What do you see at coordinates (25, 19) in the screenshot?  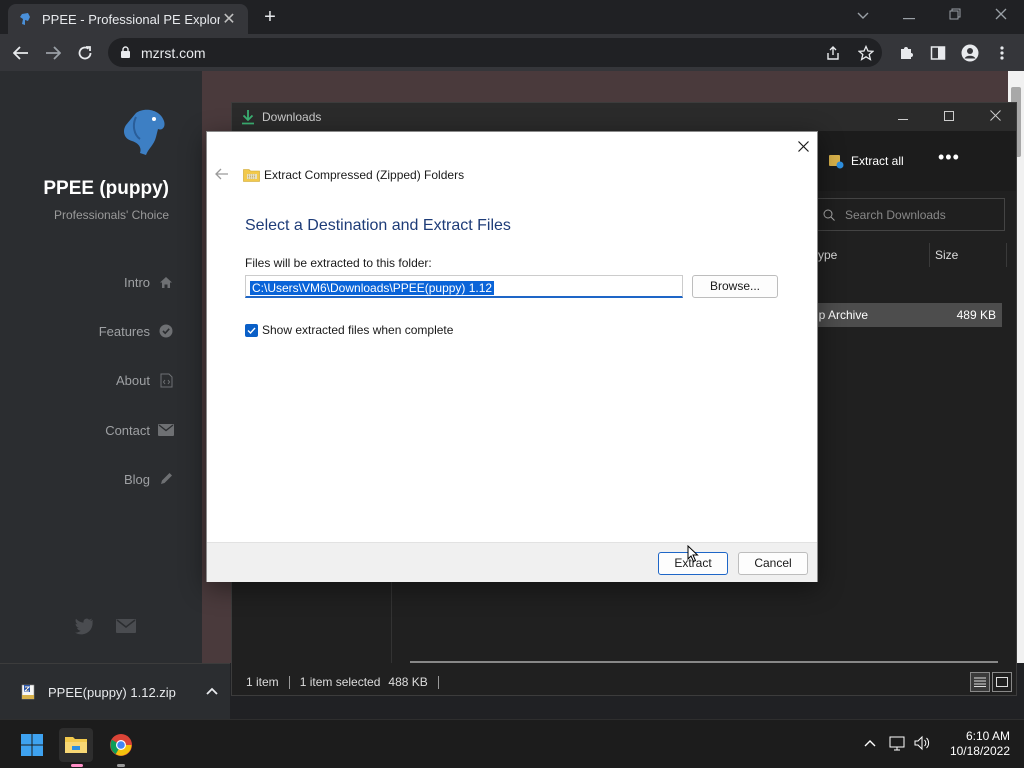 I see `ppee-favicon-icon` at bounding box center [25, 19].